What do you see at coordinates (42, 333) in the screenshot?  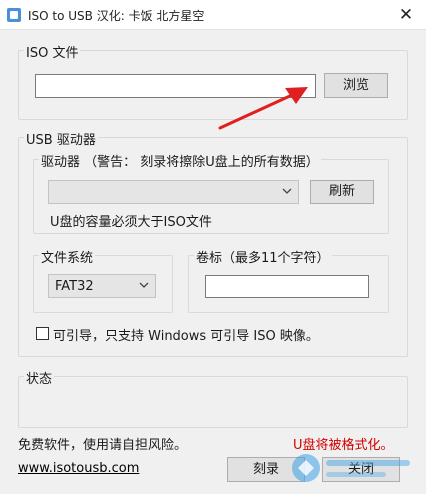 I see `bootable-checkbox` at bounding box center [42, 333].